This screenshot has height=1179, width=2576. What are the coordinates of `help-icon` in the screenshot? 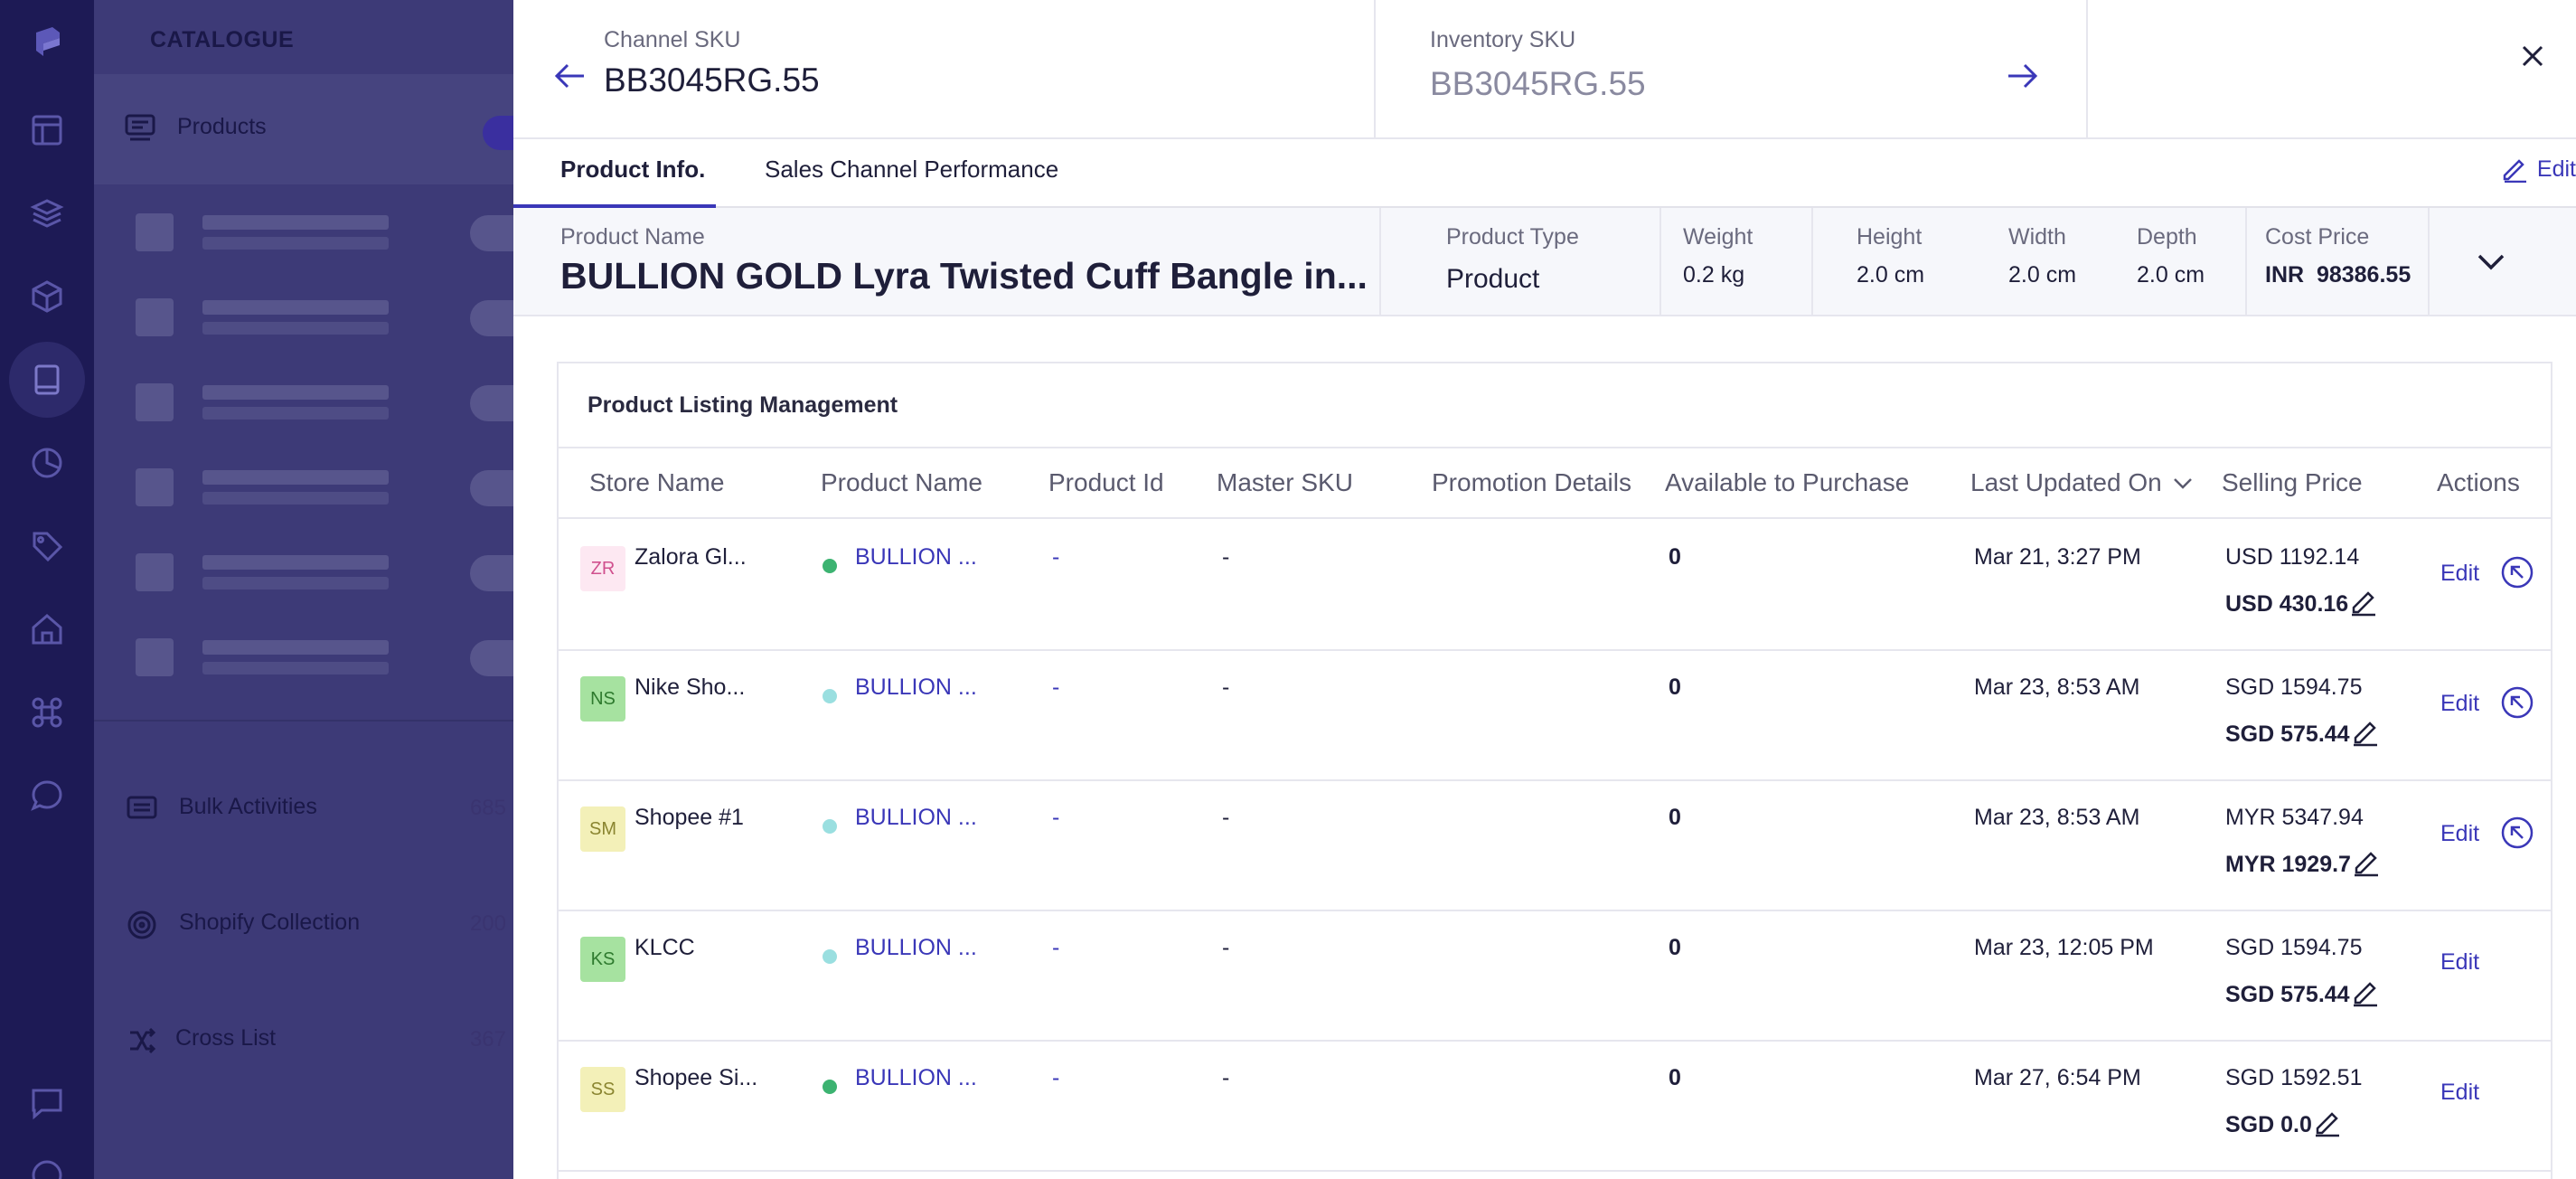 It's located at (47, 1163).